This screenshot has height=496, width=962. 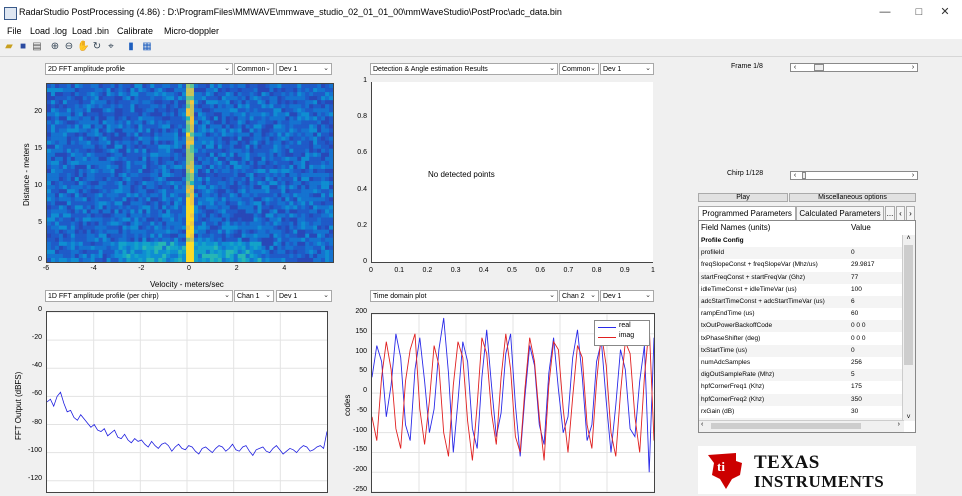 What do you see at coordinates (131, 47) in the screenshot?
I see `colorbar-icon: ▮` at bounding box center [131, 47].